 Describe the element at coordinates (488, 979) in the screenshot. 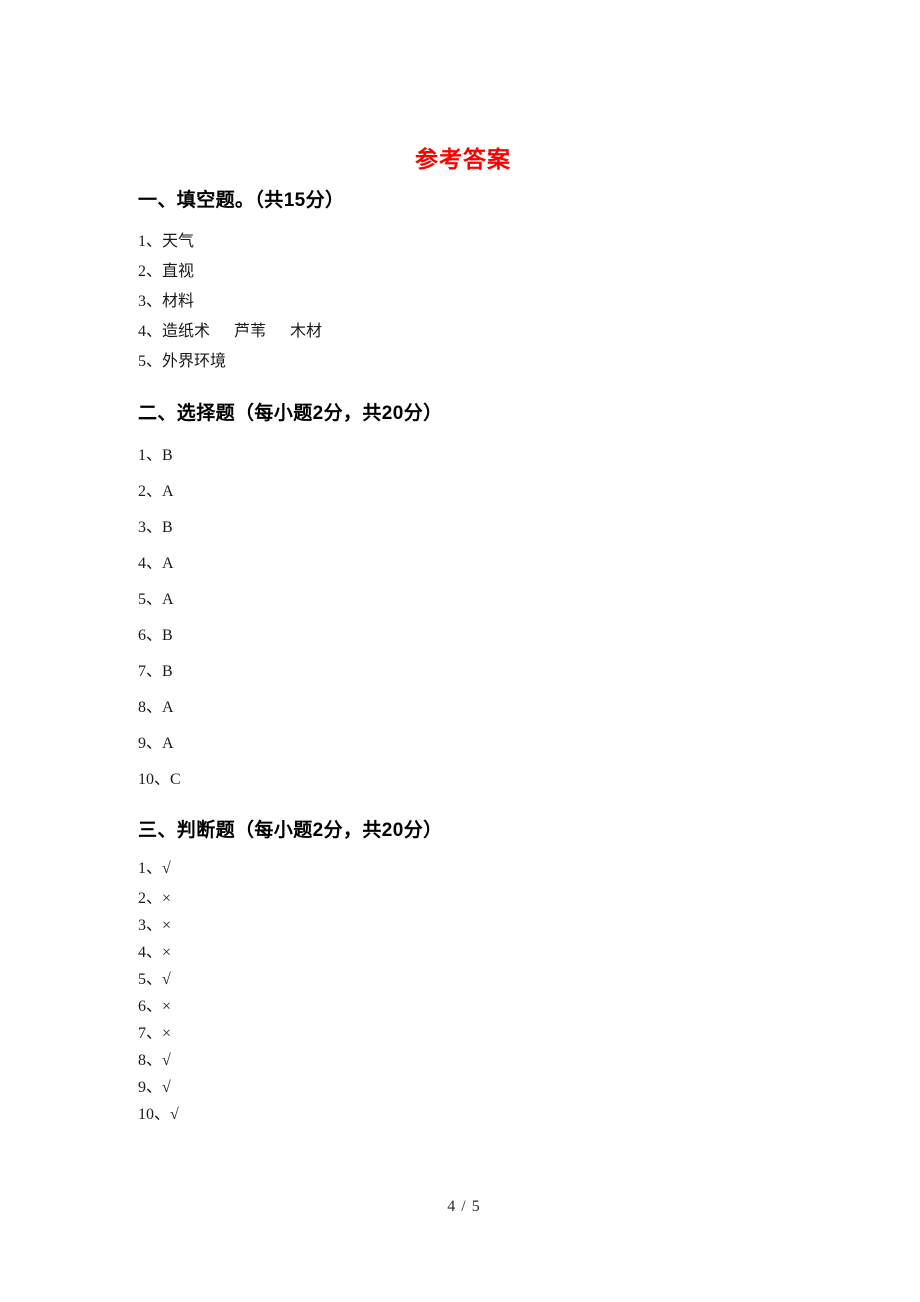

I see `answer-item: 5、√` at that location.